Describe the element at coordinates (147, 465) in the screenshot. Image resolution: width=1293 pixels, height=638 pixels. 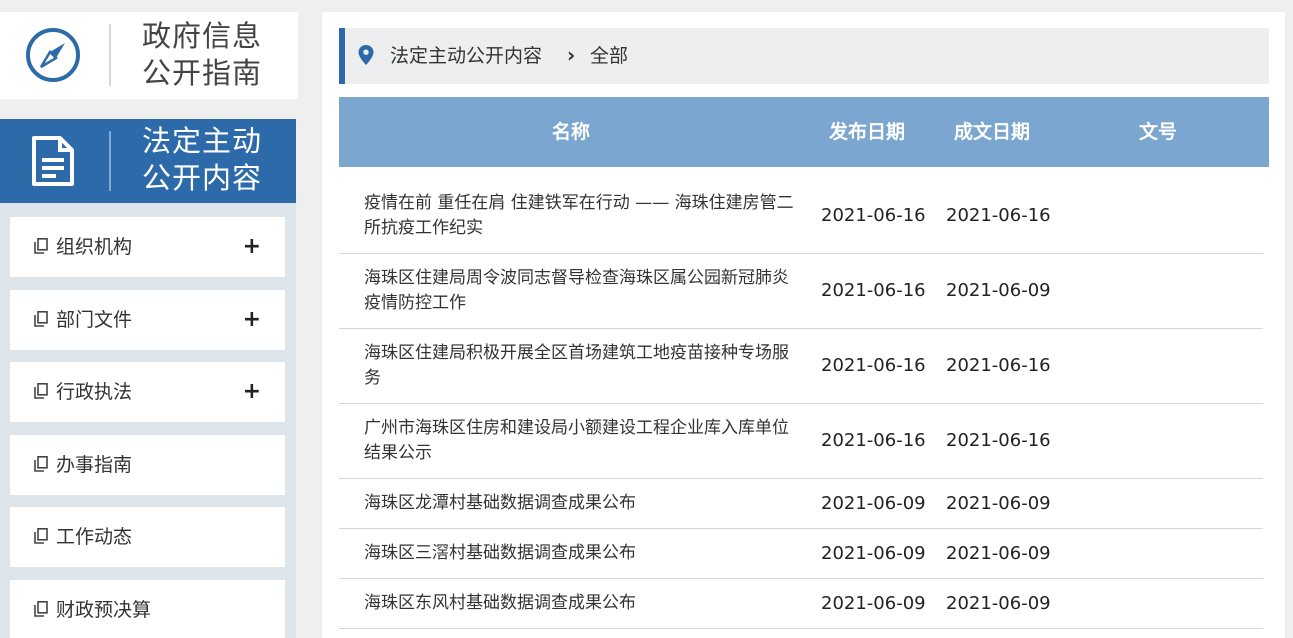
I see `sidebar-item-service-guide: 办事指南` at that location.